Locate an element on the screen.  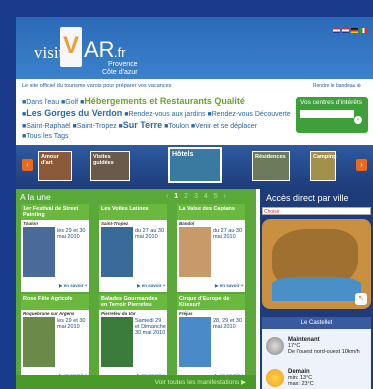
pager-prev-icon: ‹ is located at coordinates (168, 196).